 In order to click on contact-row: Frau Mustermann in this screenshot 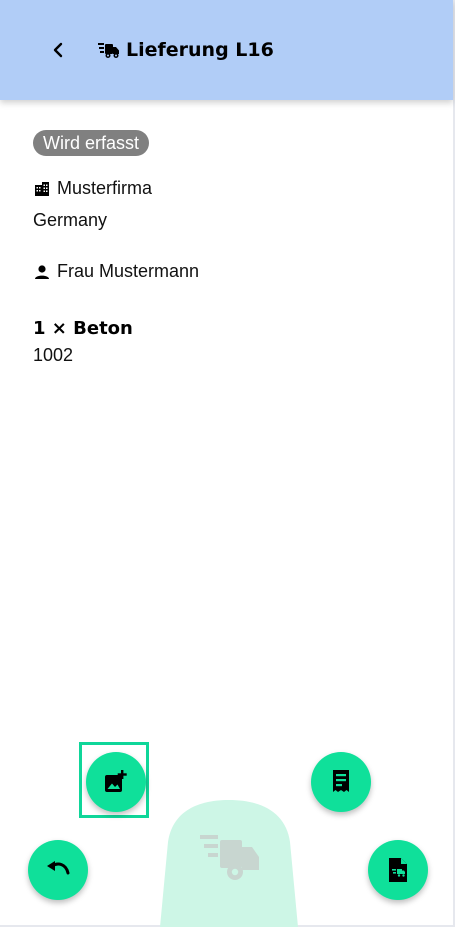, I will do `click(116, 271)`.